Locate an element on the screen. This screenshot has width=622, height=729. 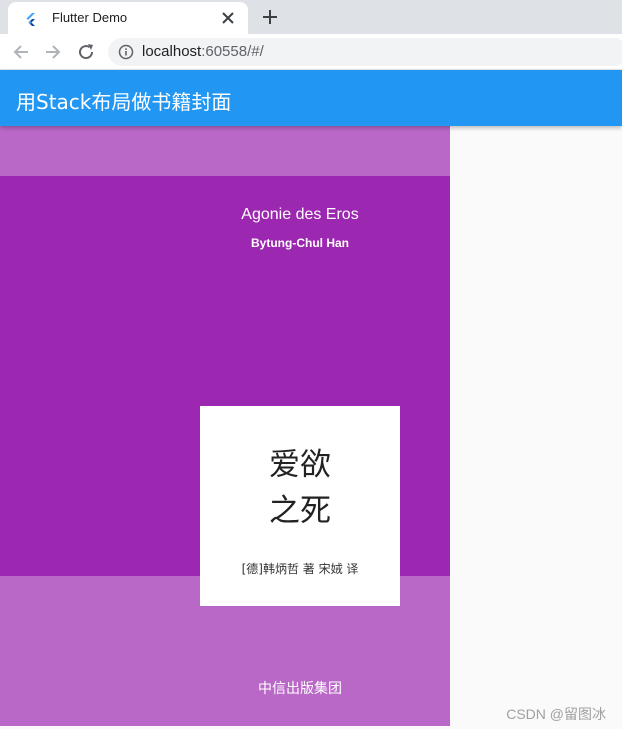
watermark: CSDN @留图冰 is located at coordinates (556, 714).